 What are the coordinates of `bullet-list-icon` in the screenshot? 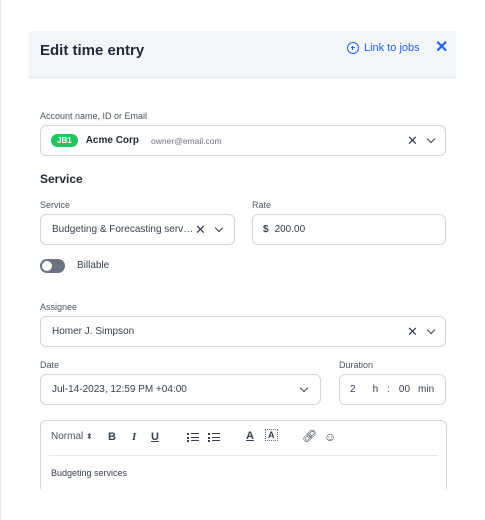 It's located at (214, 437).